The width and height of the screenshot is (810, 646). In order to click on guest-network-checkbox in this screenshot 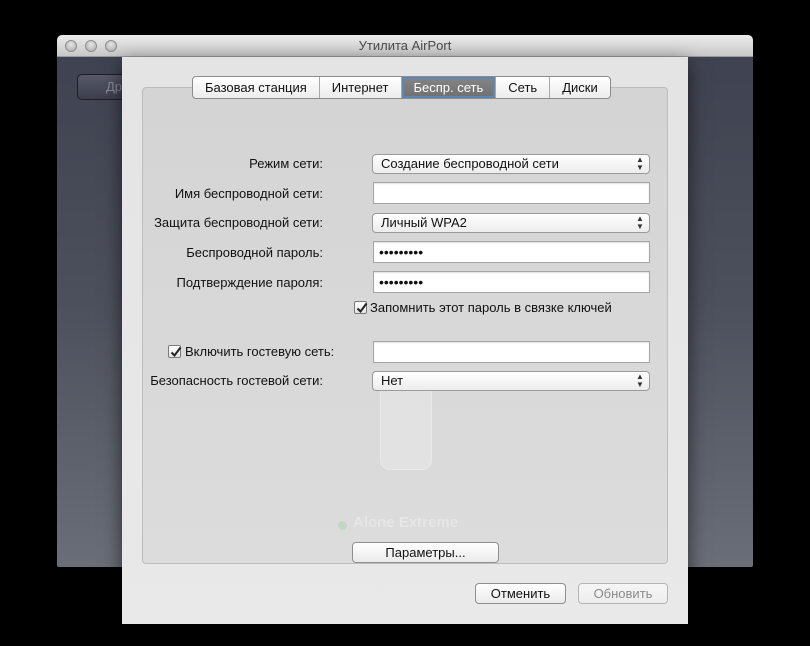, I will do `click(175, 351)`.